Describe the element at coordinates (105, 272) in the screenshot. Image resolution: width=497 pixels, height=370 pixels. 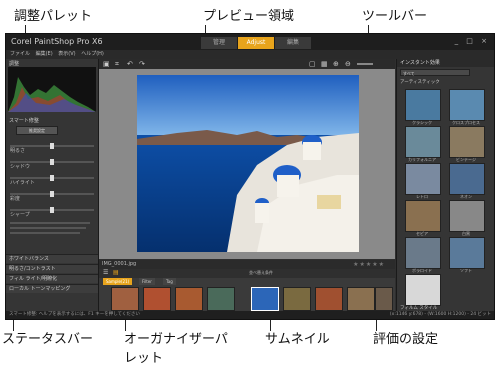
I see `organizer-view-icon: ☰` at that location.